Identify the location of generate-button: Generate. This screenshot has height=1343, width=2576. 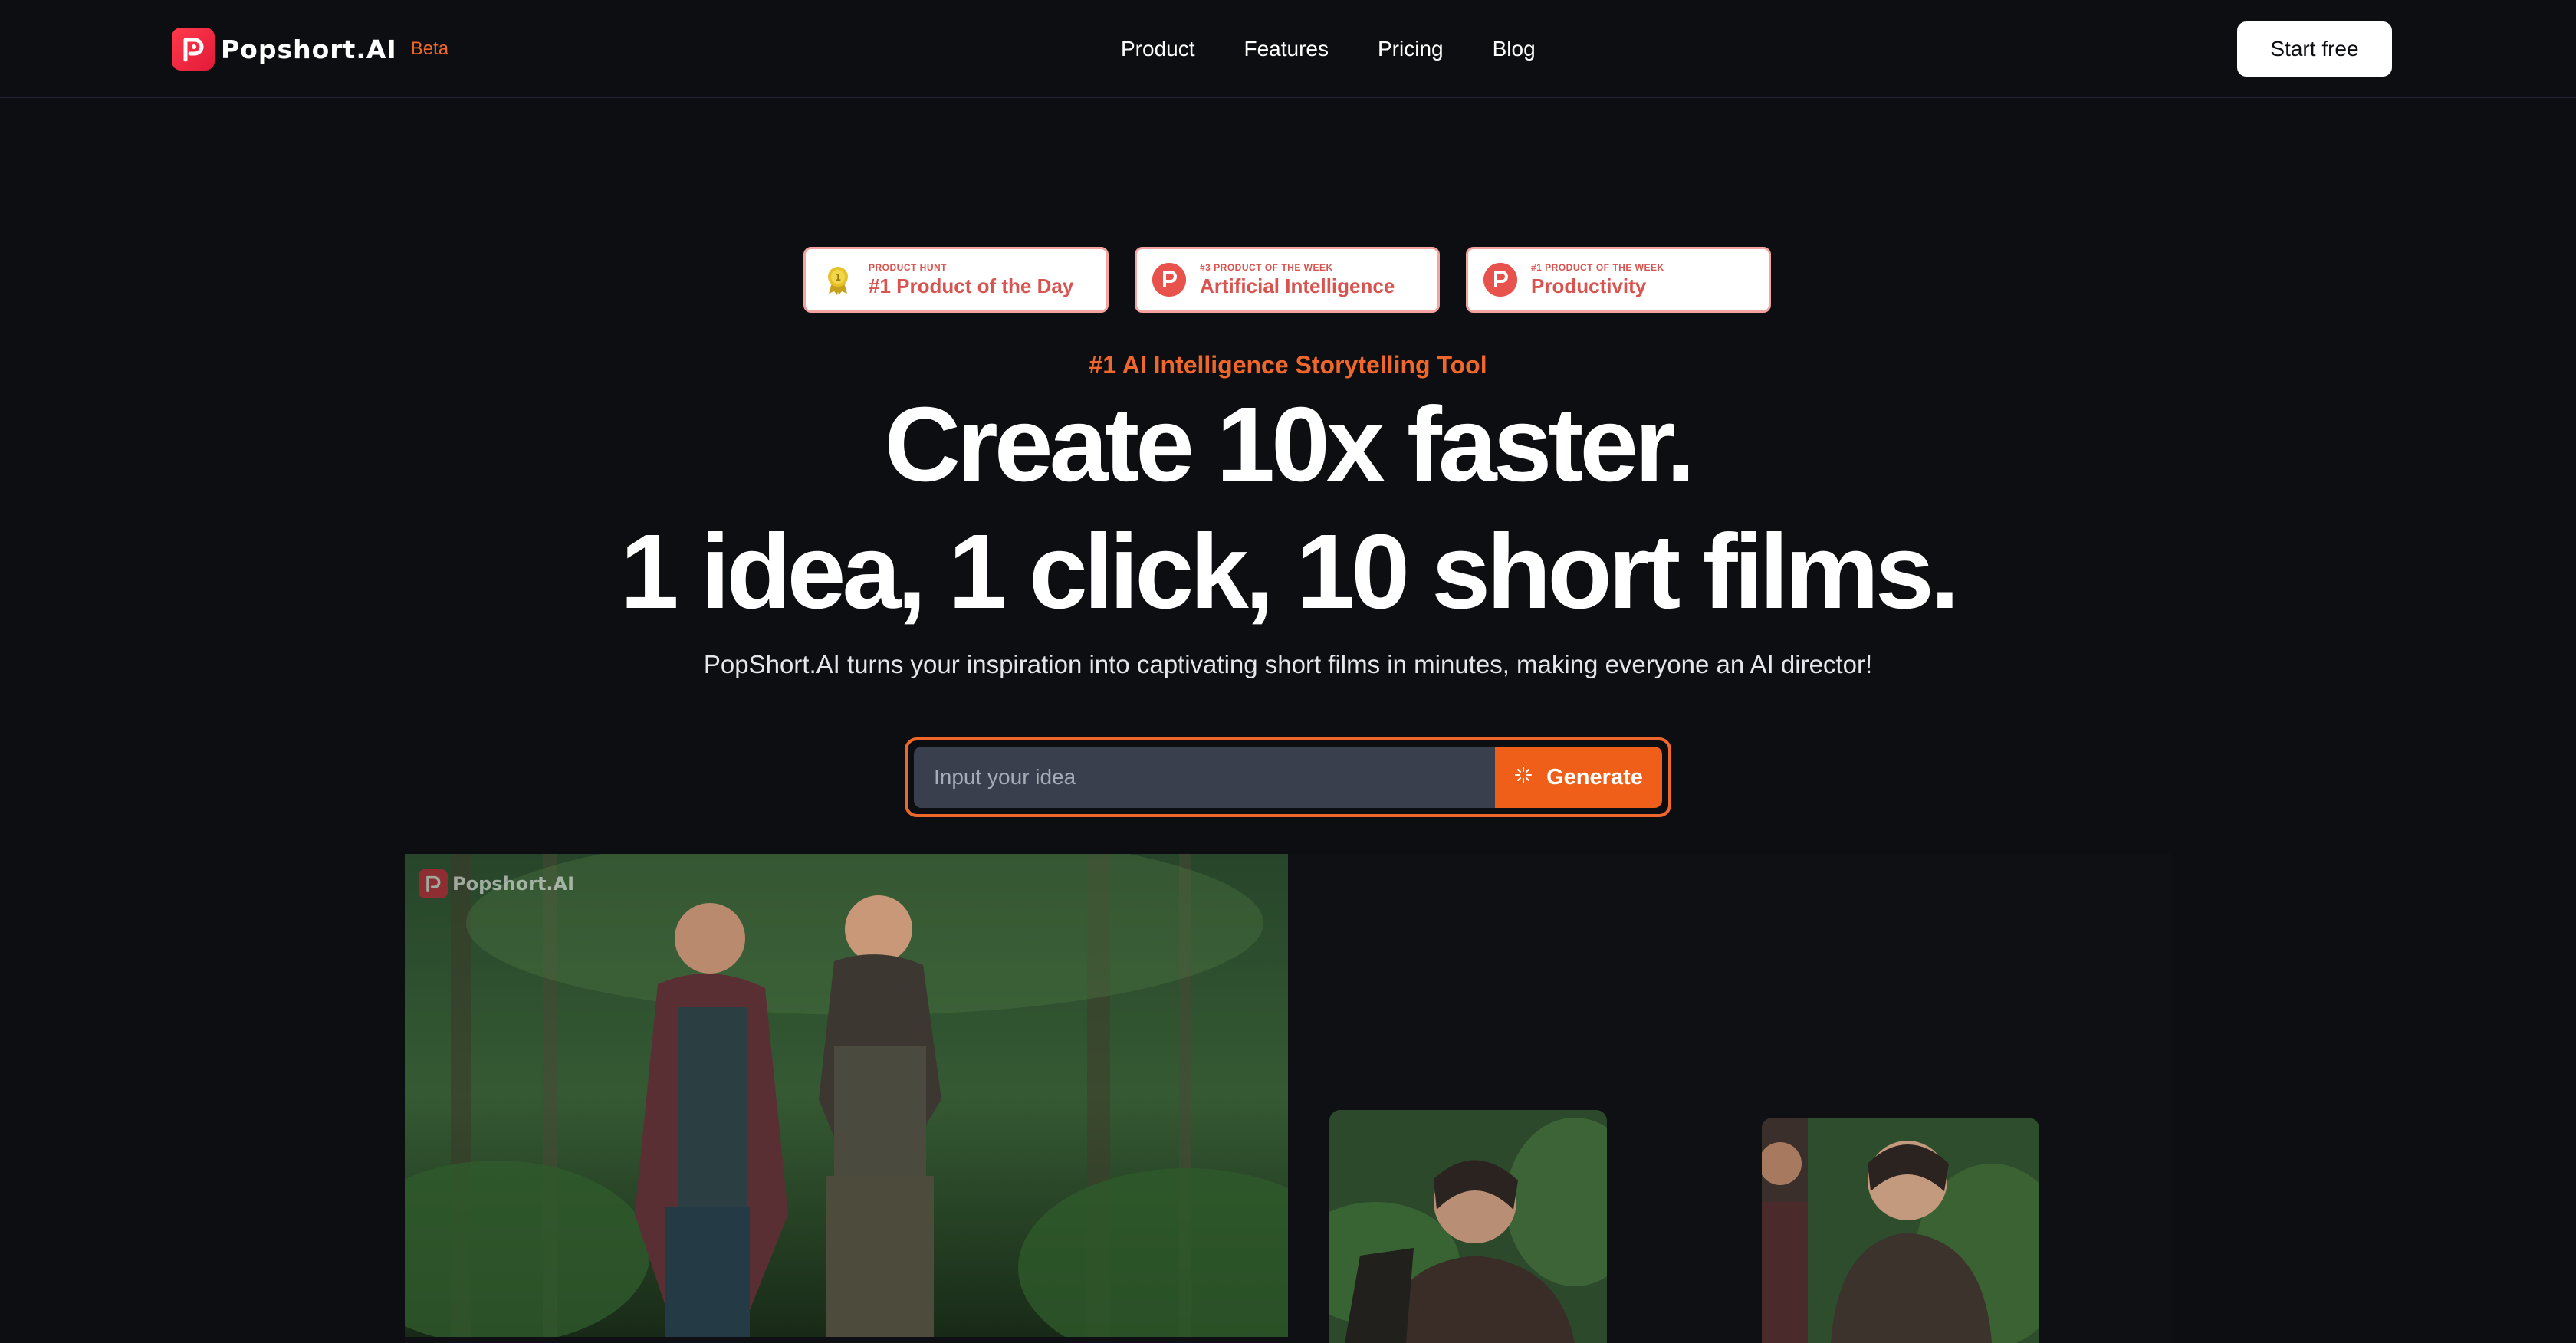
(1579, 778).